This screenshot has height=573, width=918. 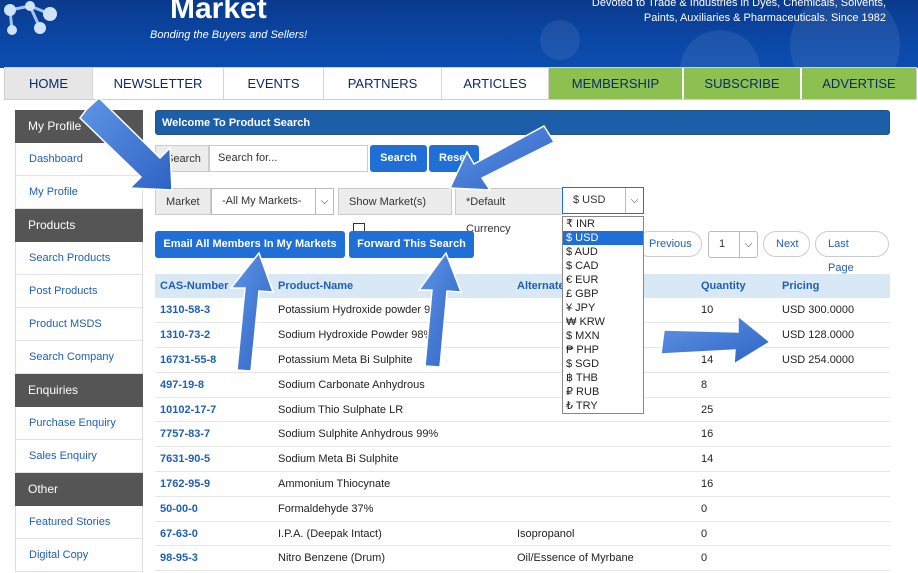 I want to click on table-row: 50-00-0 Formaldehyde 37% 0, so click(x=522, y=509).